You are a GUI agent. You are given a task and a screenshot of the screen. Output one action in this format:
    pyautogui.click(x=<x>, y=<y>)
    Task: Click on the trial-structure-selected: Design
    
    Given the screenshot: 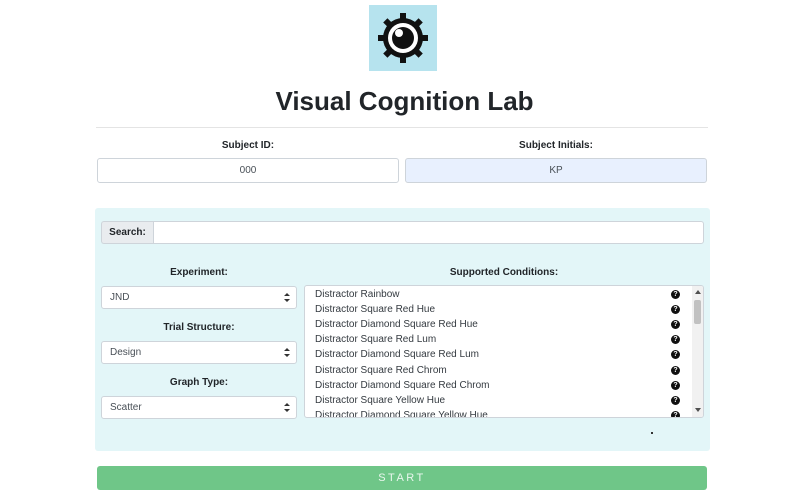 What is the action you would take?
    pyautogui.click(x=126, y=352)
    